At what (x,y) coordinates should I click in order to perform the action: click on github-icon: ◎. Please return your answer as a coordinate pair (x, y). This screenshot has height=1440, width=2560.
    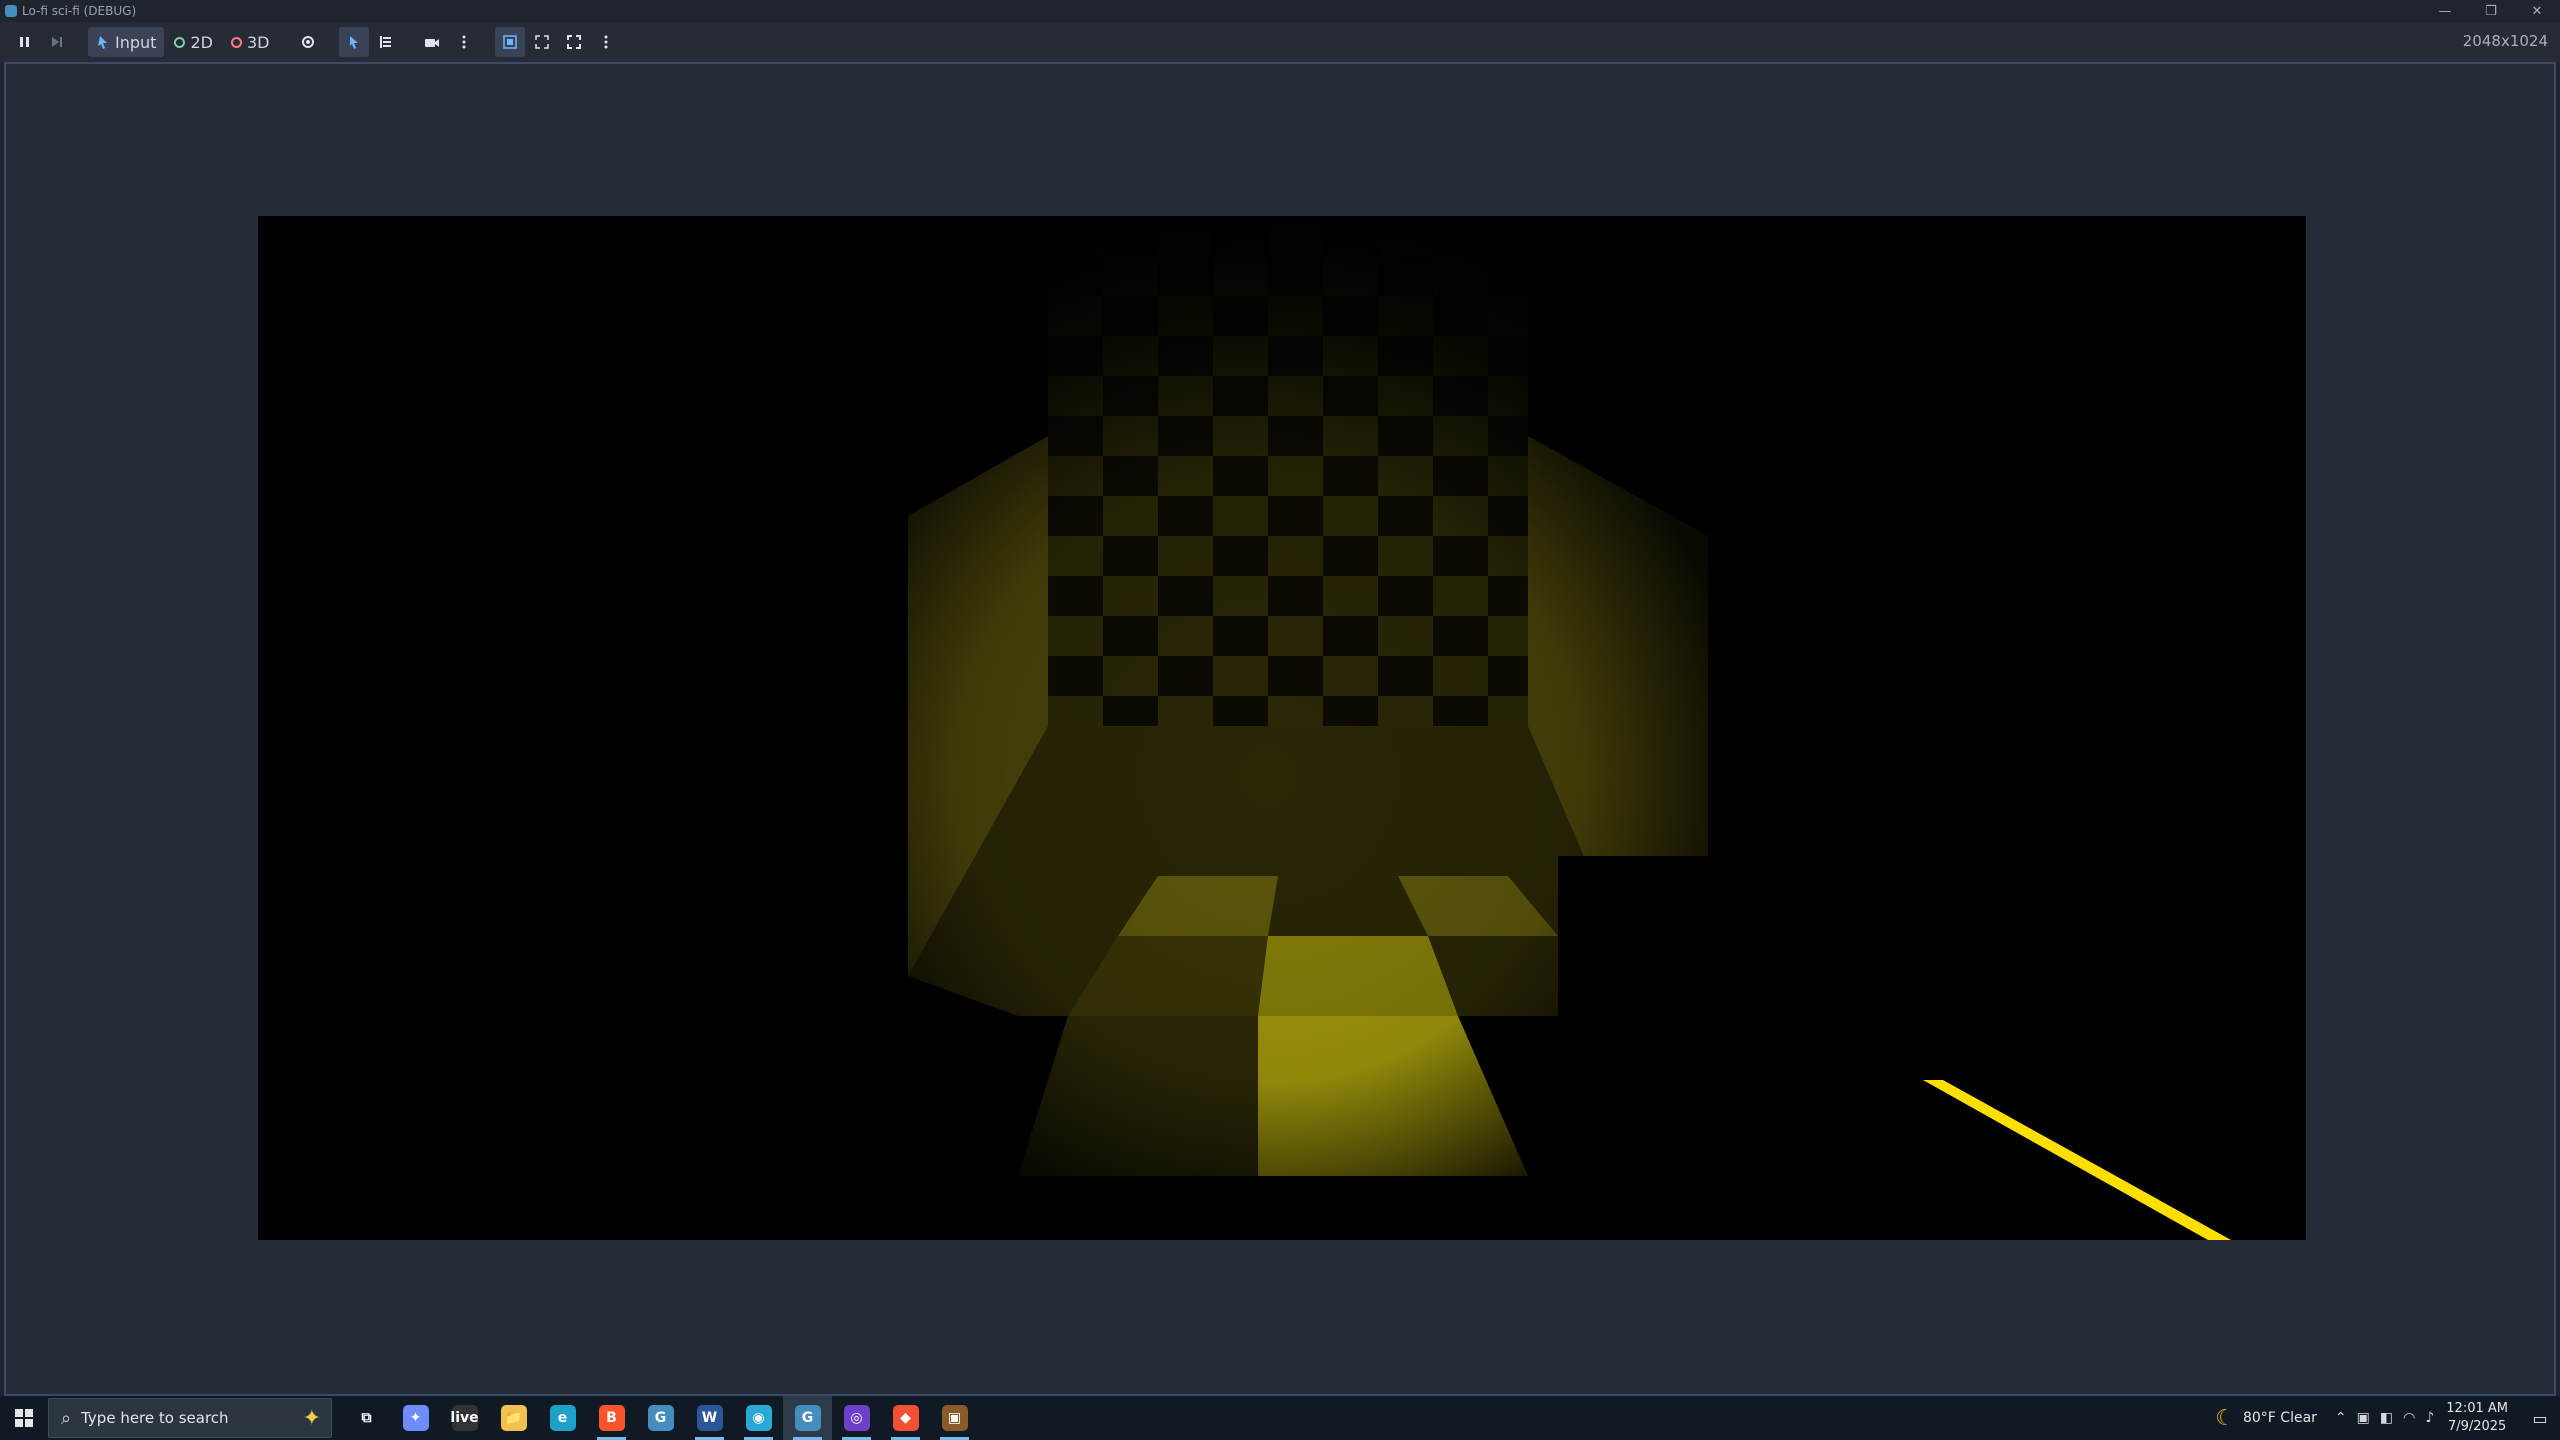
    Looking at the image, I should click on (856, 1418).